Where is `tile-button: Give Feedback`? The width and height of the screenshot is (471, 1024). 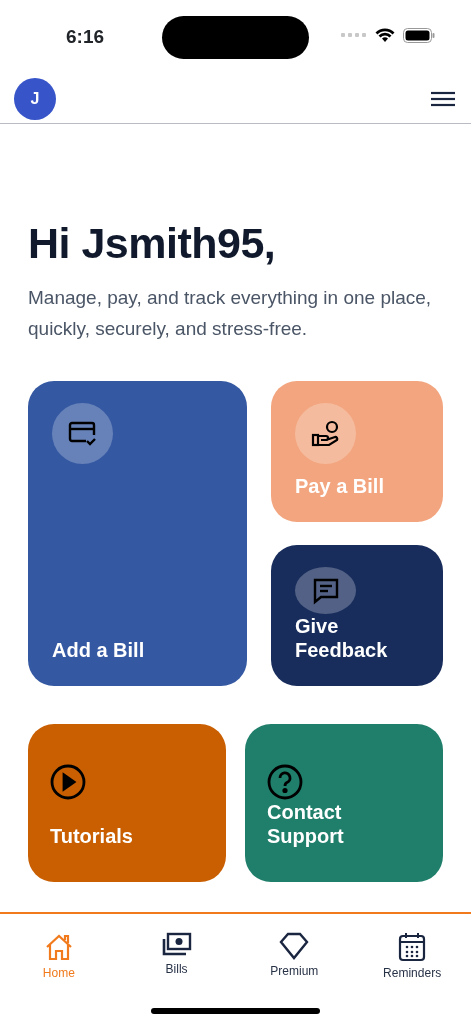
tile-button: Give Feedback is located at coordinates (357, 616).